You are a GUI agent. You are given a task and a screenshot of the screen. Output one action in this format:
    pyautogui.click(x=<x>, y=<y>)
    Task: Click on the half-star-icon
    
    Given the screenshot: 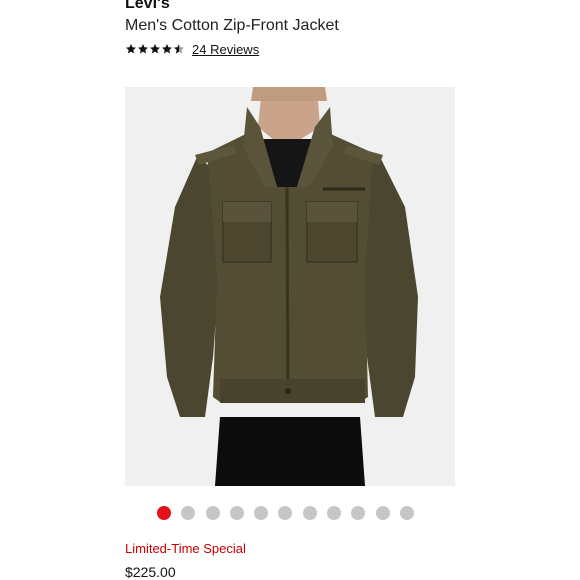 What is the action you would take?
    pyautogui.click(x=179, y=49)
    